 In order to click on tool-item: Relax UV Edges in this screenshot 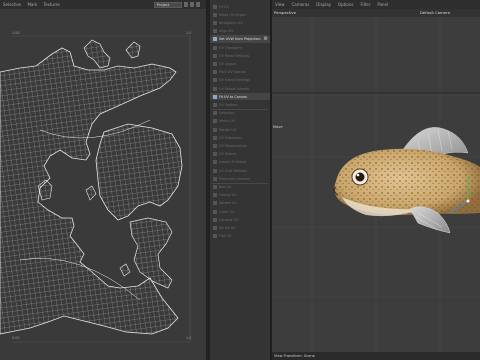, I will do `click(240, 14)`.